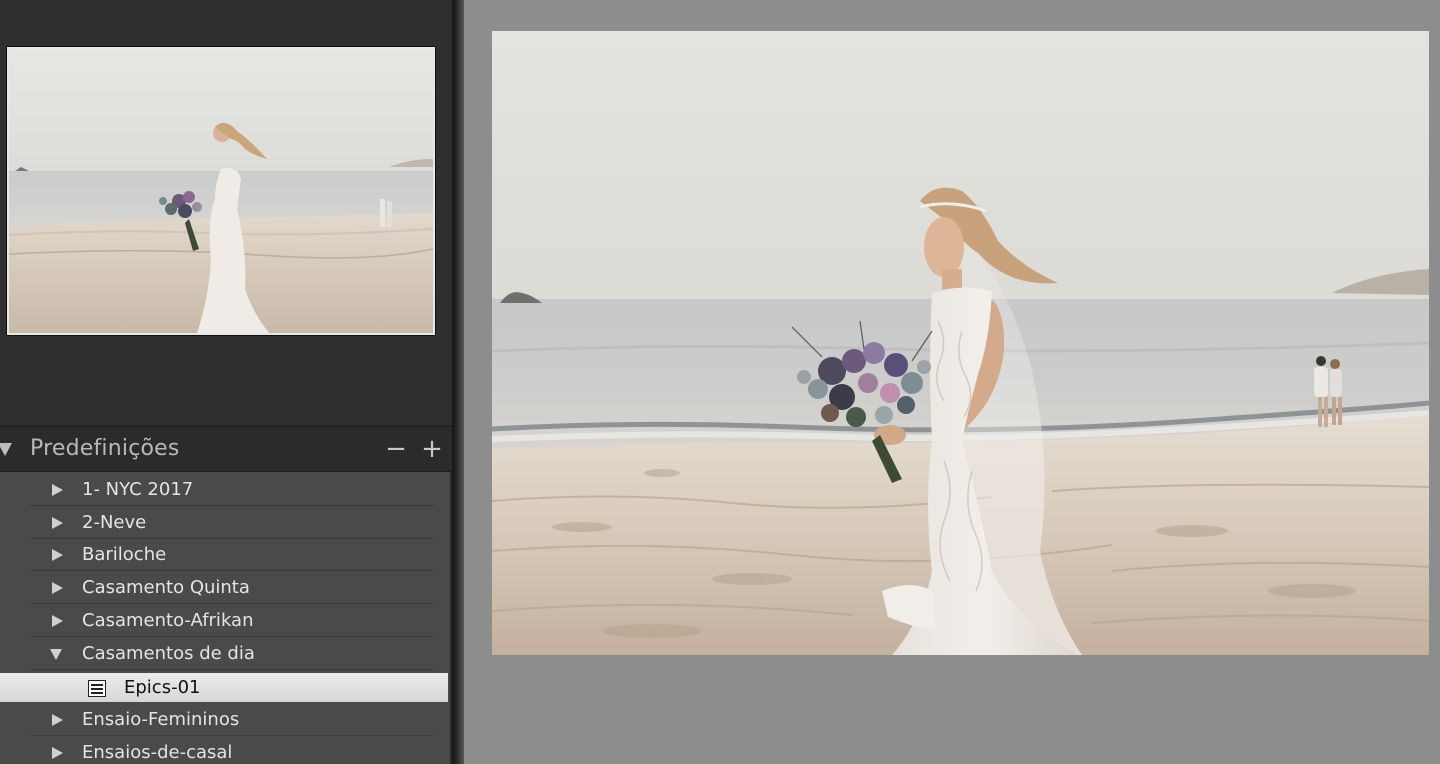 This screenshot has width=1440, height=764. Describe the element at coordinates (97, 688) in the screenshot. I see `preset-list-icon` at that location.